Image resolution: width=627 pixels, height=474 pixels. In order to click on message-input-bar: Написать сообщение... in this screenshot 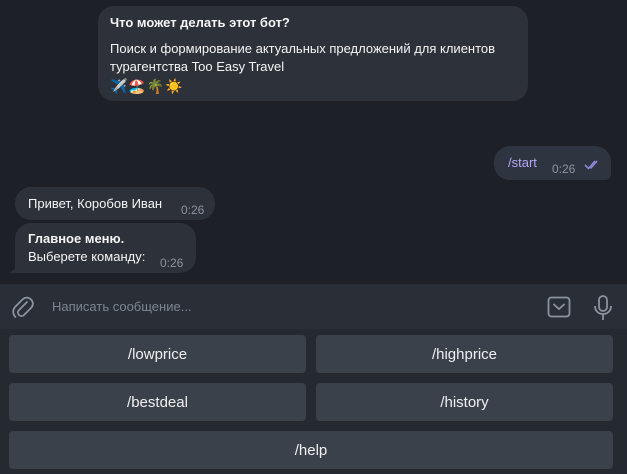, I will do `click(313, 306)`.